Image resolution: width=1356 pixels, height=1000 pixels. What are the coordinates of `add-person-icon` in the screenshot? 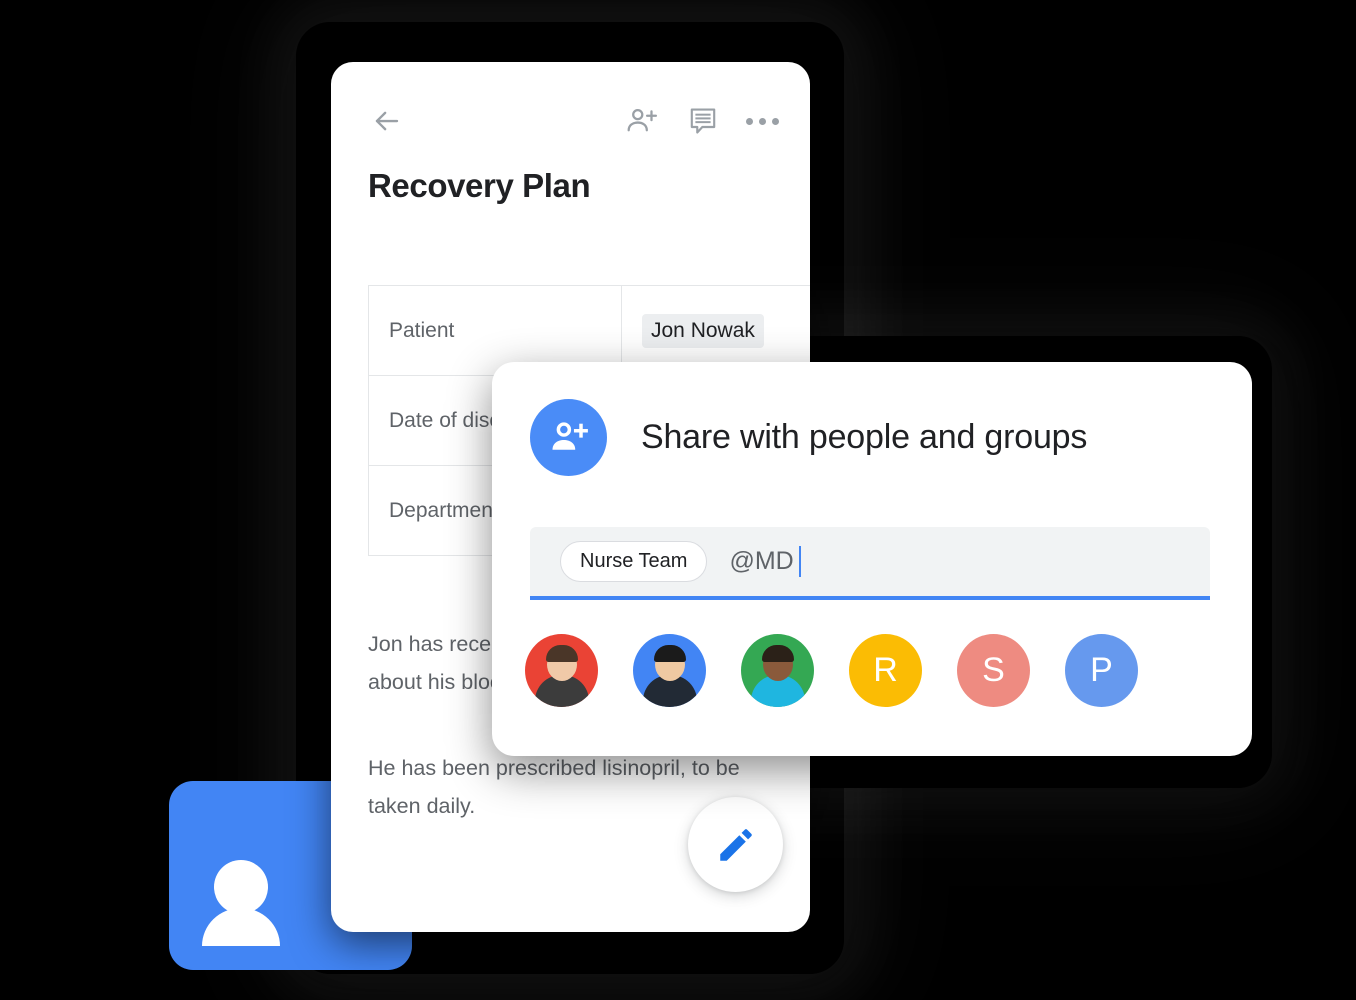 It's located at (642, 121).